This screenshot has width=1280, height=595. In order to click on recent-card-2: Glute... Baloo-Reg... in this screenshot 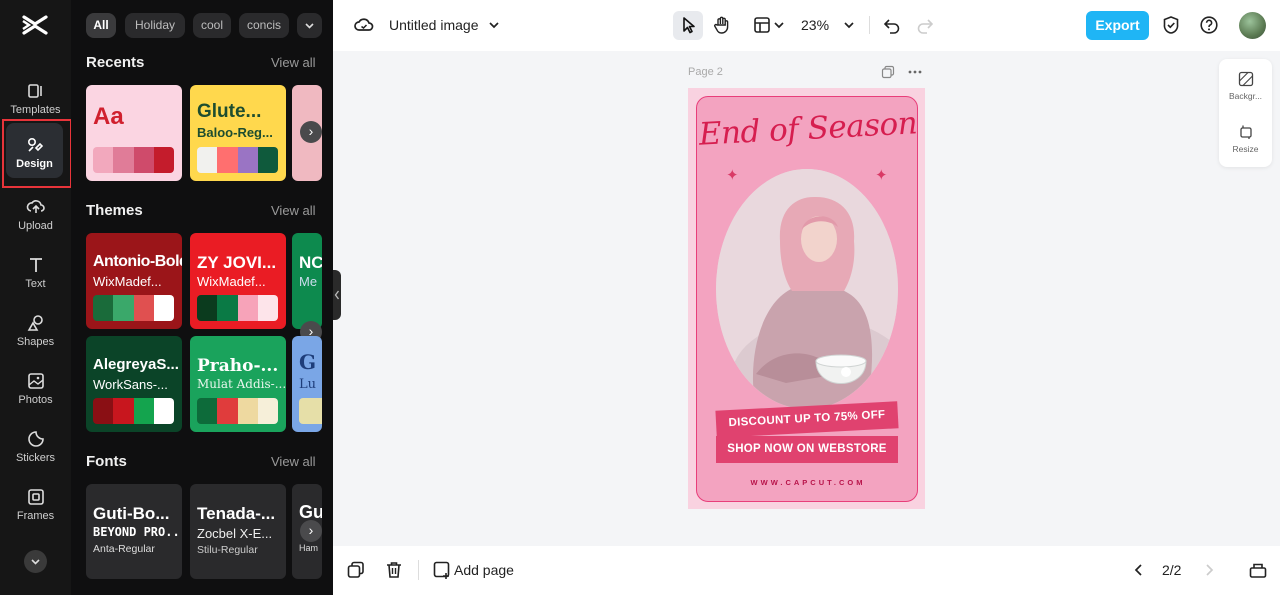, I will do `click(238, 133)`.